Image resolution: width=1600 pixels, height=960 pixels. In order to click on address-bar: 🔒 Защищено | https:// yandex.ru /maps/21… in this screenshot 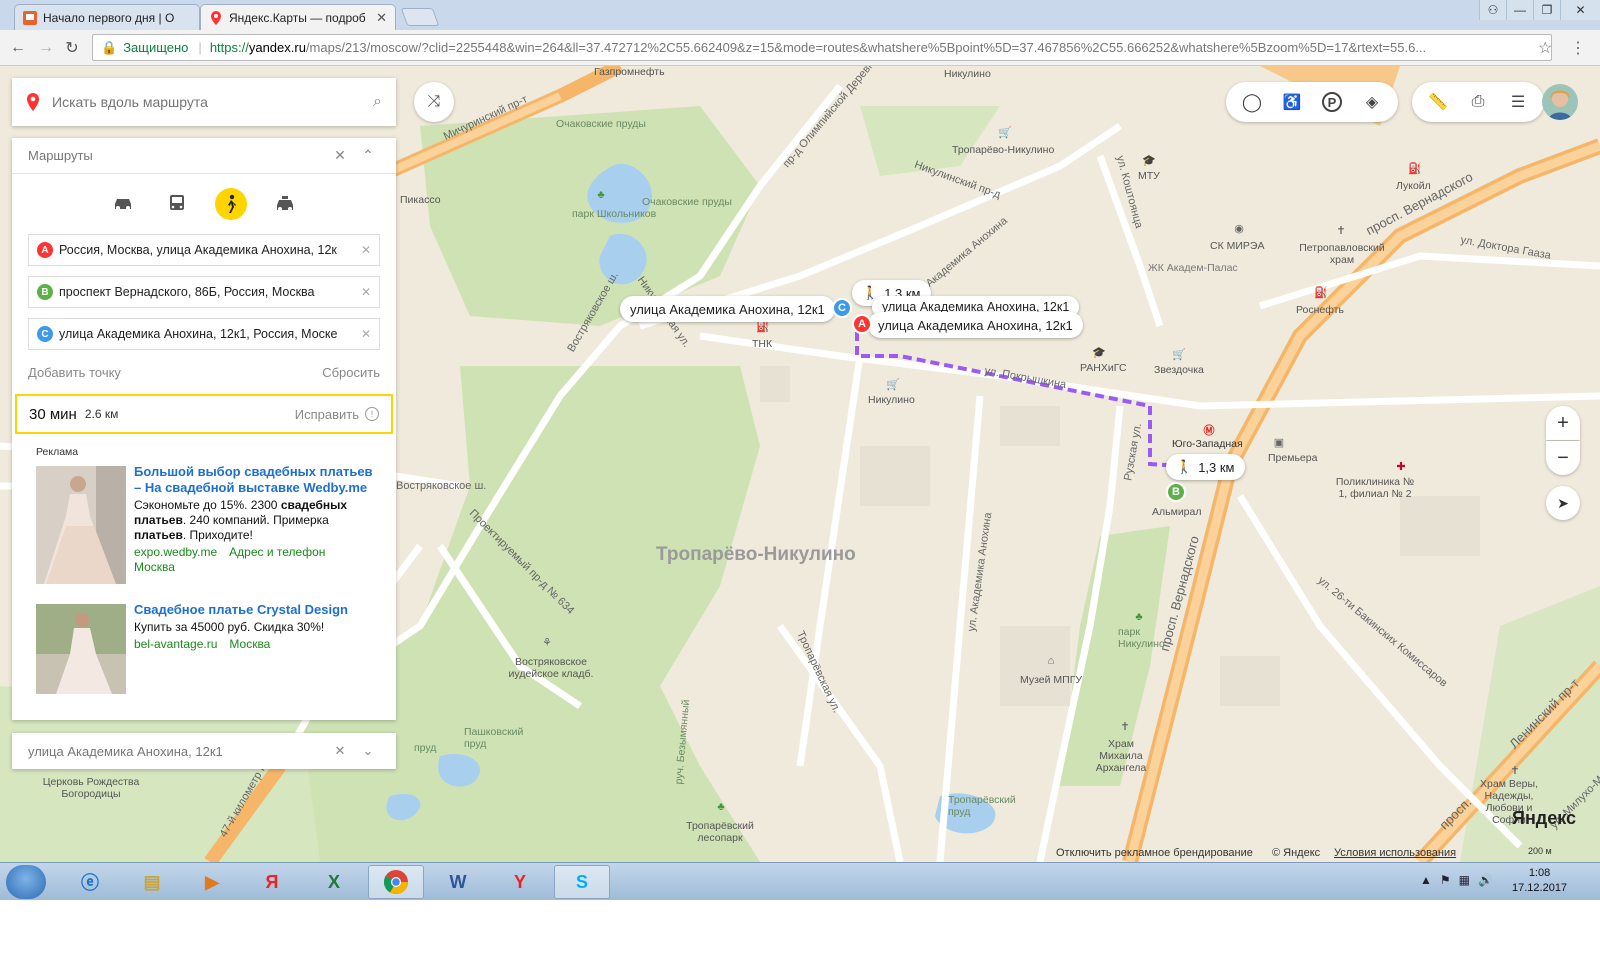, I will do `click(822, 47)`.